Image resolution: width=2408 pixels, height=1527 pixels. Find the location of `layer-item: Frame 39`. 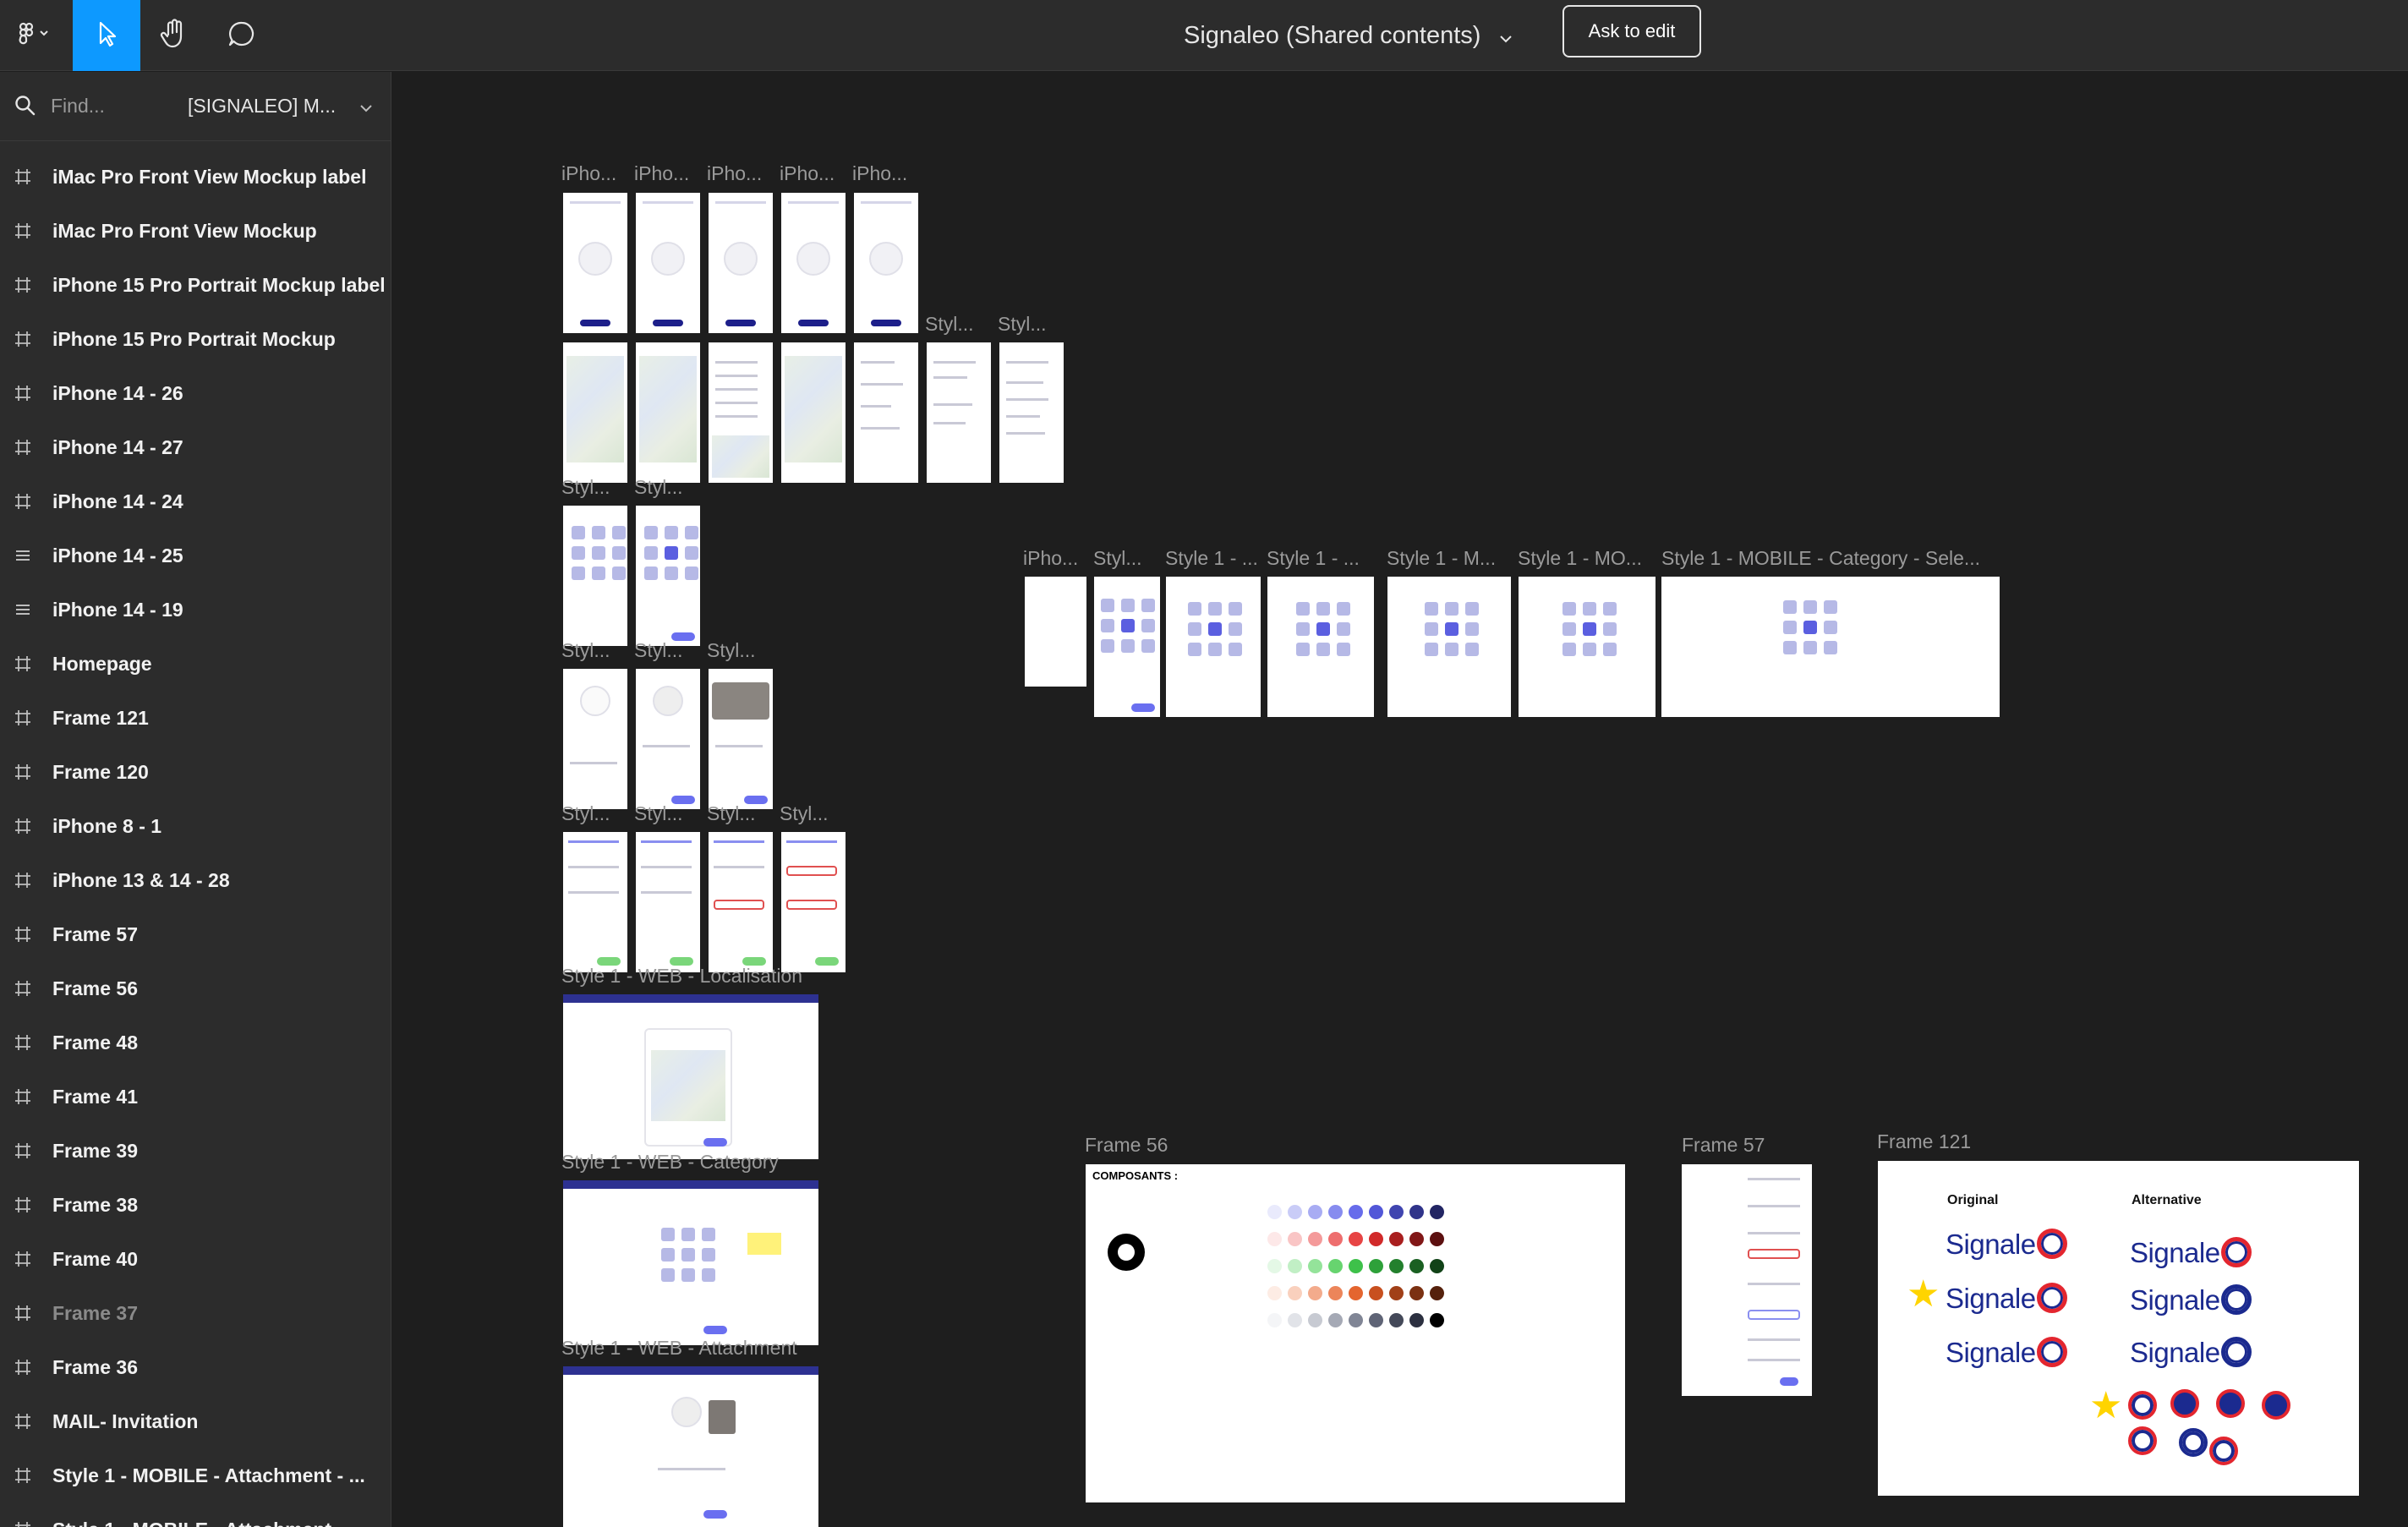

layer-item: Frame 39 is located at coordinates (195, 1151).